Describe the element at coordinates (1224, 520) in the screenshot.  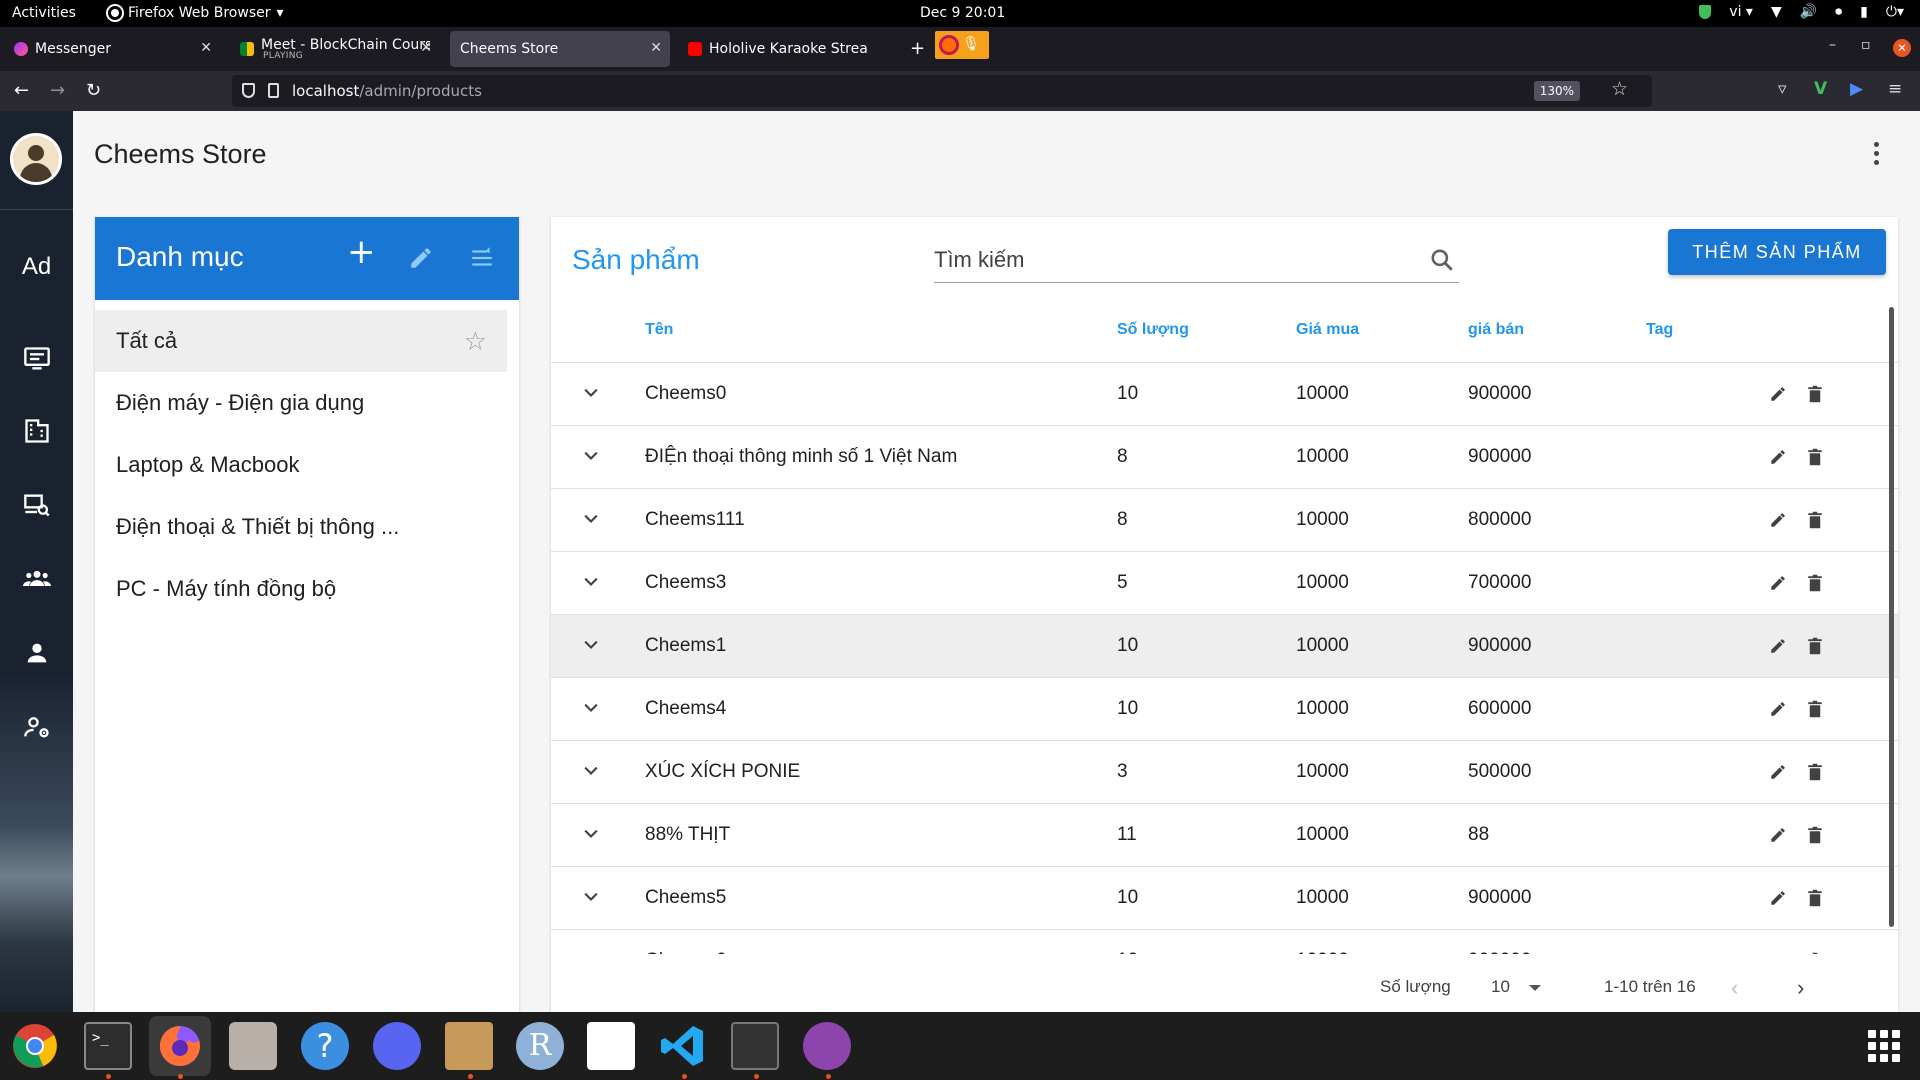
I see `table-row: Cheems111 8 10000 800000` at that location.